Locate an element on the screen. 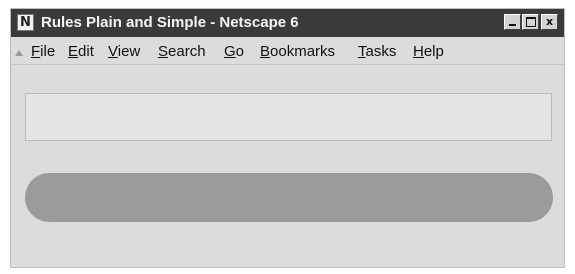 The width and height of the screenshot is (575, 274). menu-bookmarks: Bookmarks is located at coordinates (297, 52).